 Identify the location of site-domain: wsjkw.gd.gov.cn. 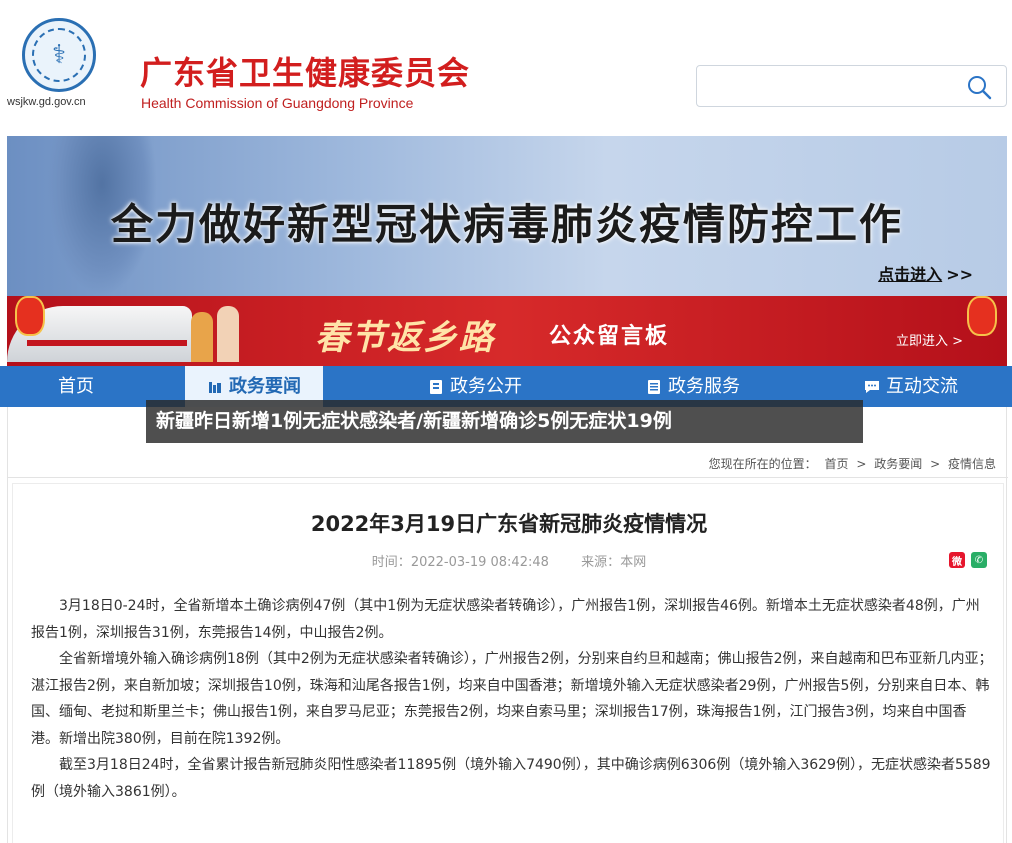
(46, 102).